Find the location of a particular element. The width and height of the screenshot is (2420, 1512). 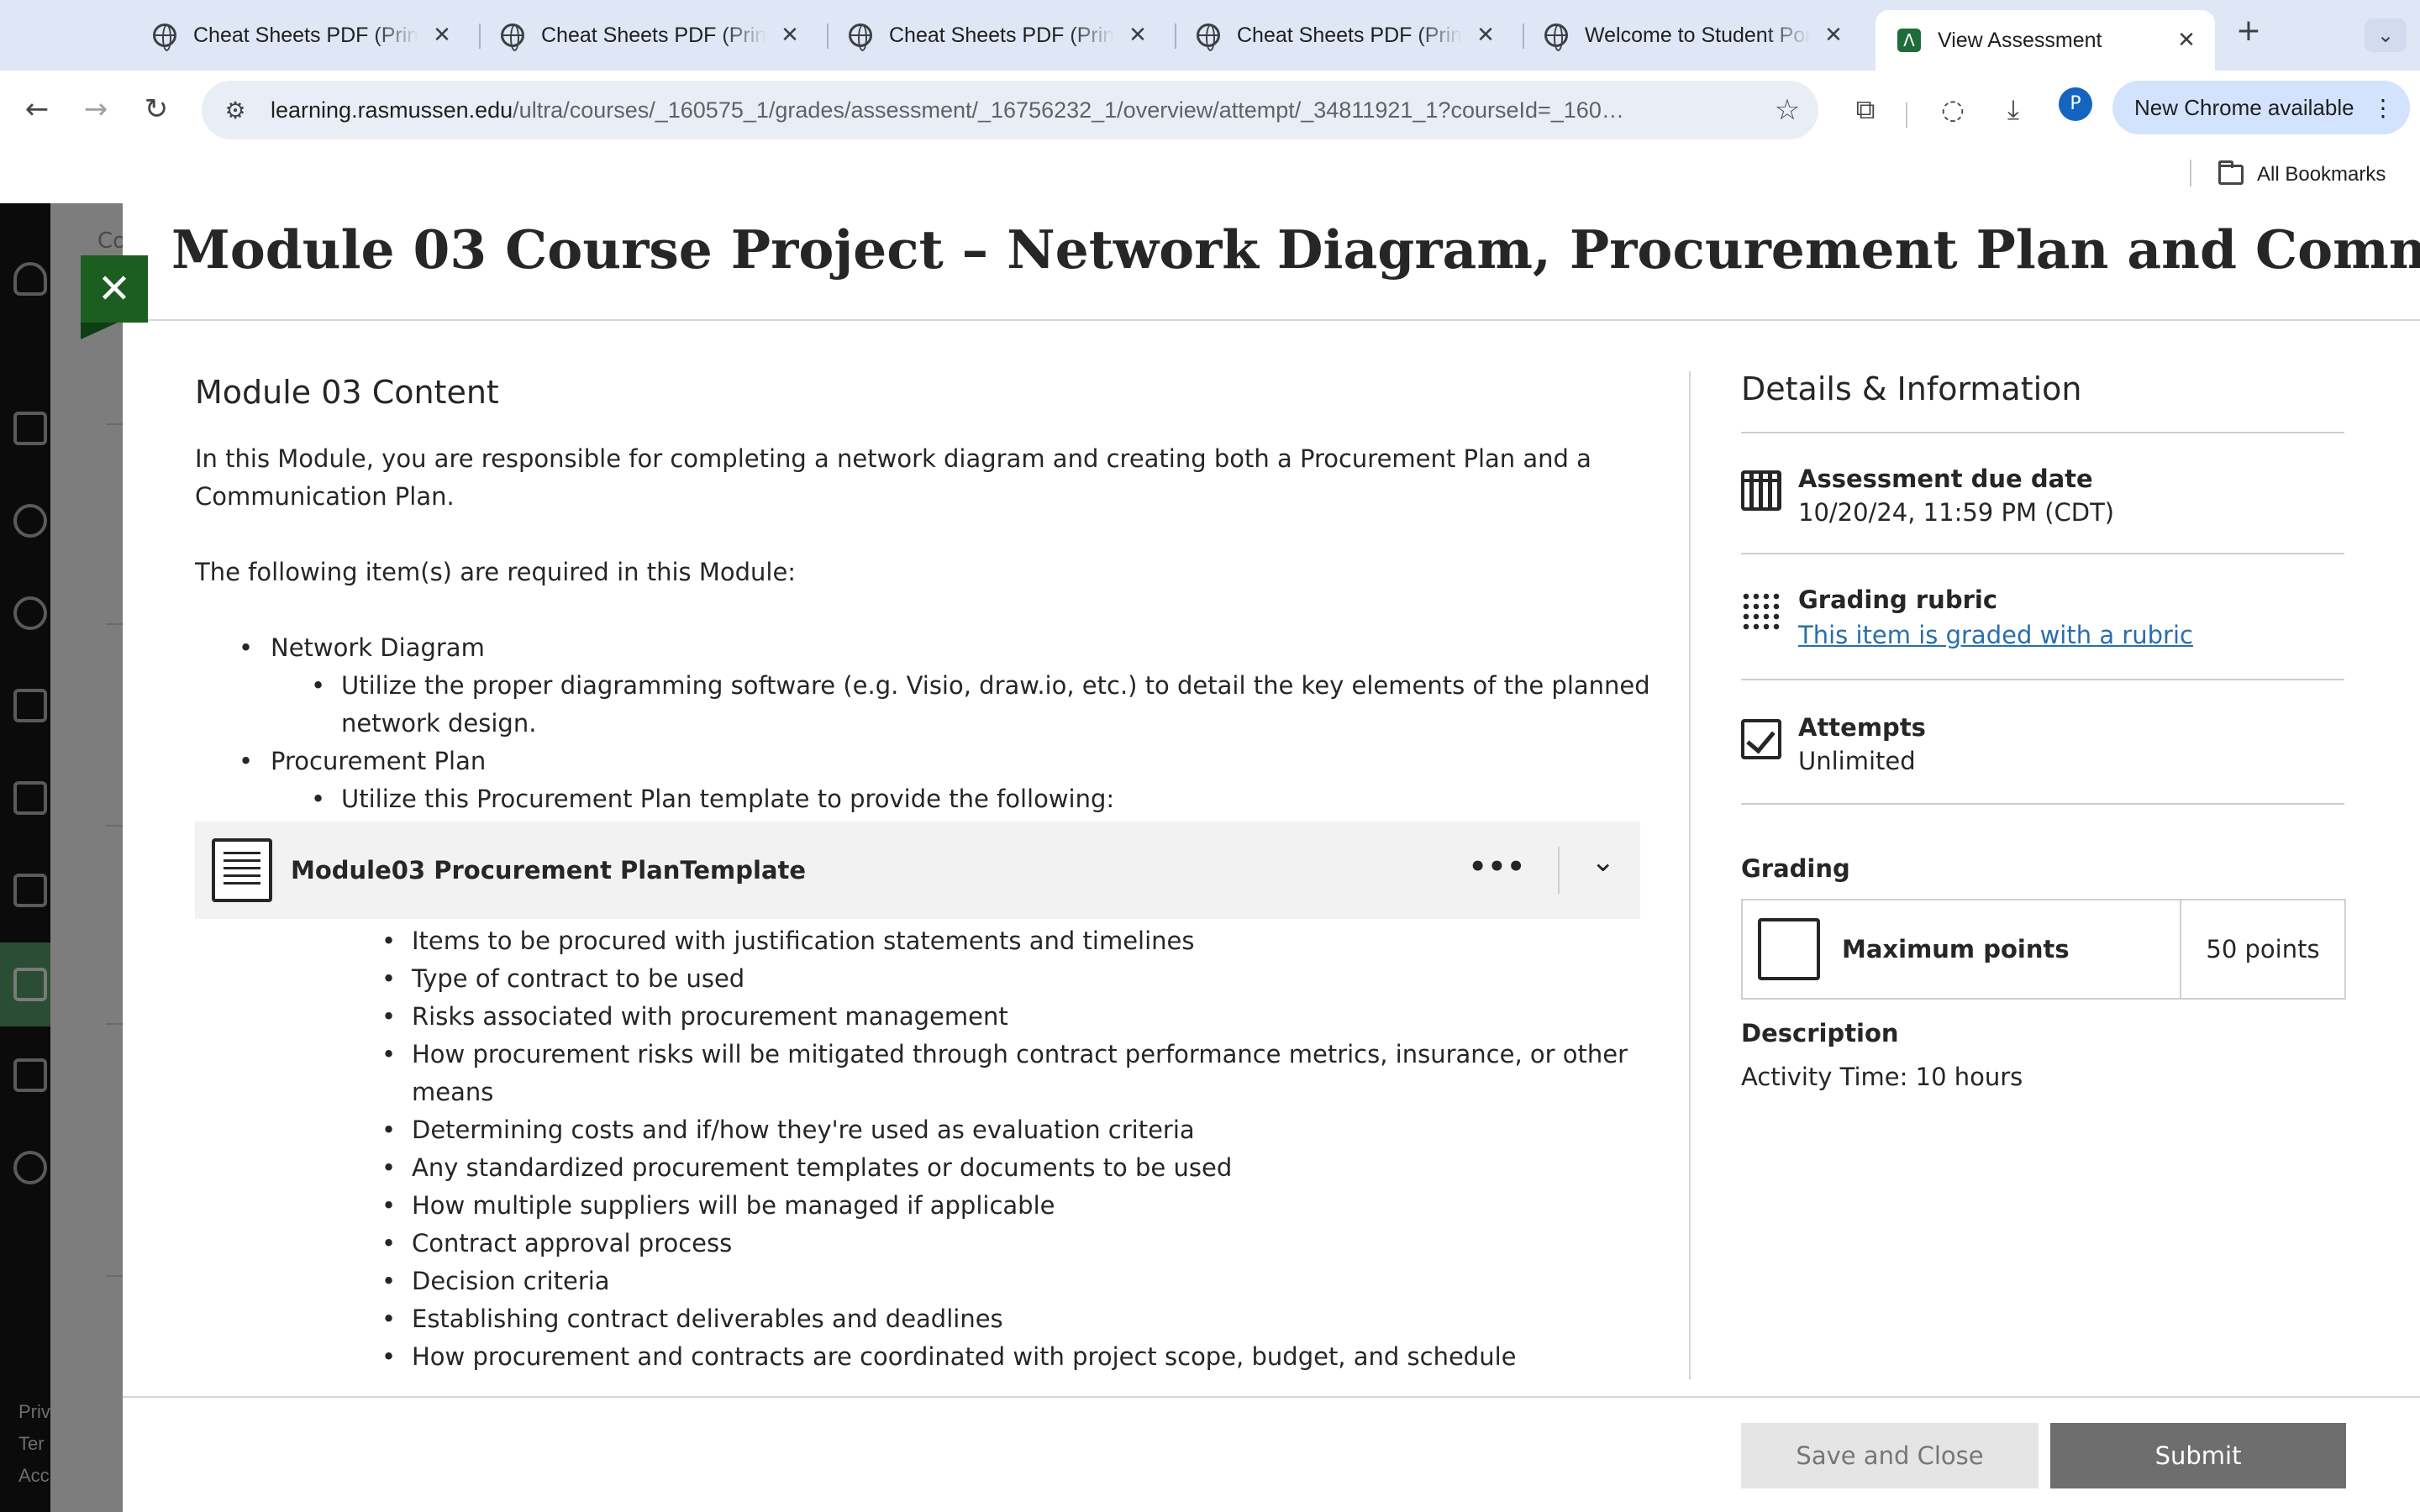

terms-link: Ter is located at coordinates (31, 1444).